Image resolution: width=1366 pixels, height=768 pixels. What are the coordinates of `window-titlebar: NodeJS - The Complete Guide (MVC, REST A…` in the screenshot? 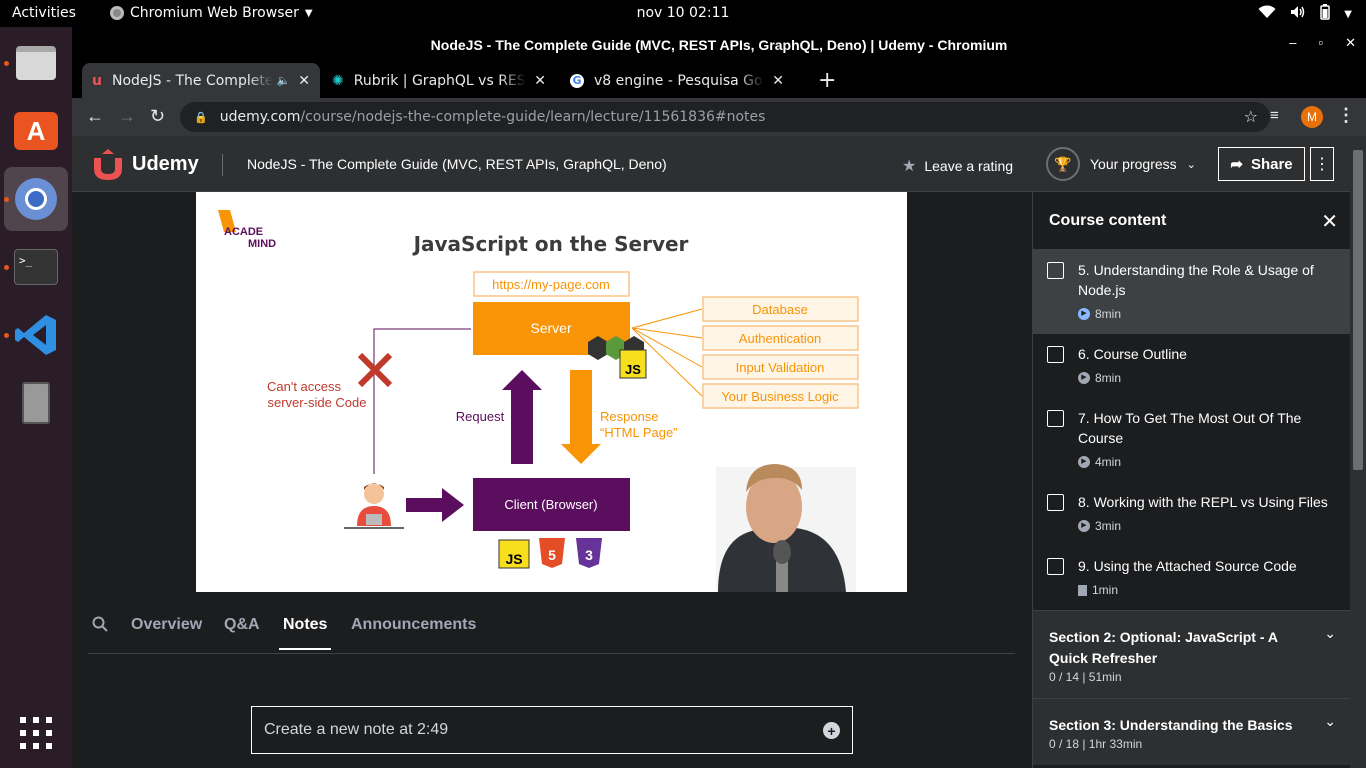 It's located at (719, 45).